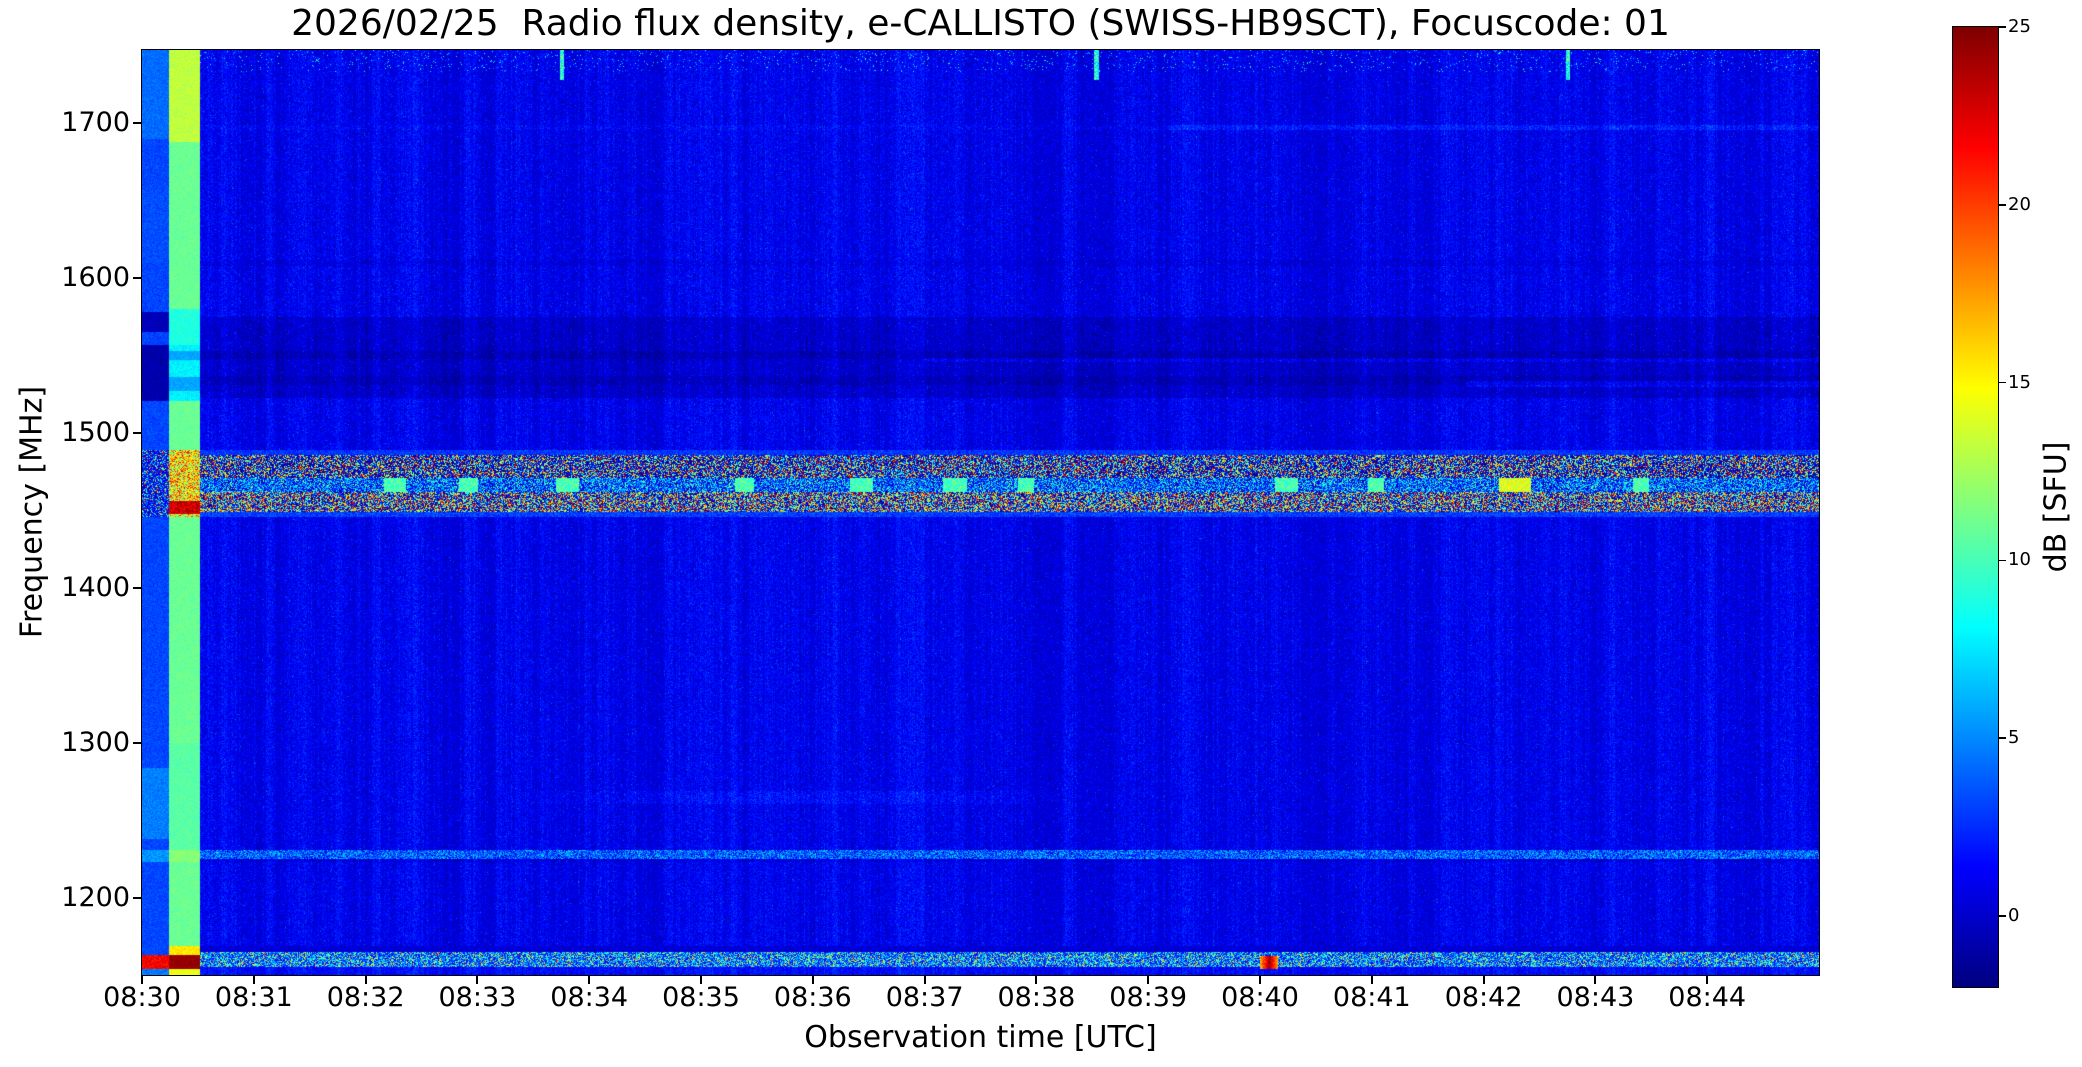 The width and height of the screenshot is (2082, 1067). Describe the element at coordinates (1260, 997) in the screenshot. I see `x-tick-label: 08:40` at that location.